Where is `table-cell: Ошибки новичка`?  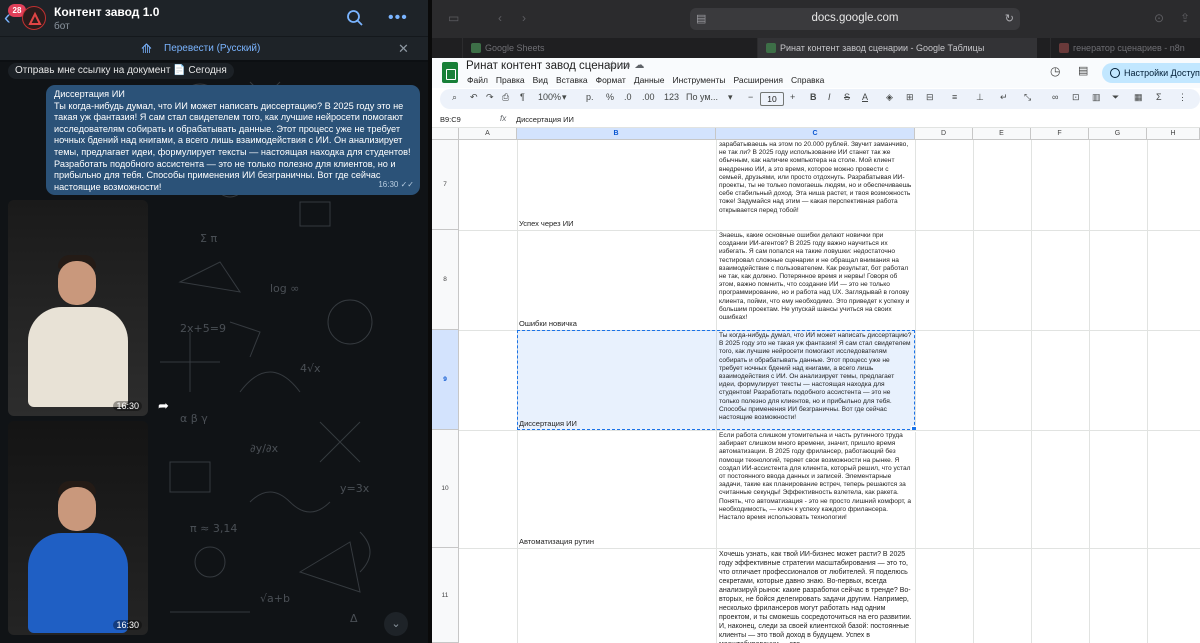 table-cell: Ошибки новичка is located at coordinates (616, 323).